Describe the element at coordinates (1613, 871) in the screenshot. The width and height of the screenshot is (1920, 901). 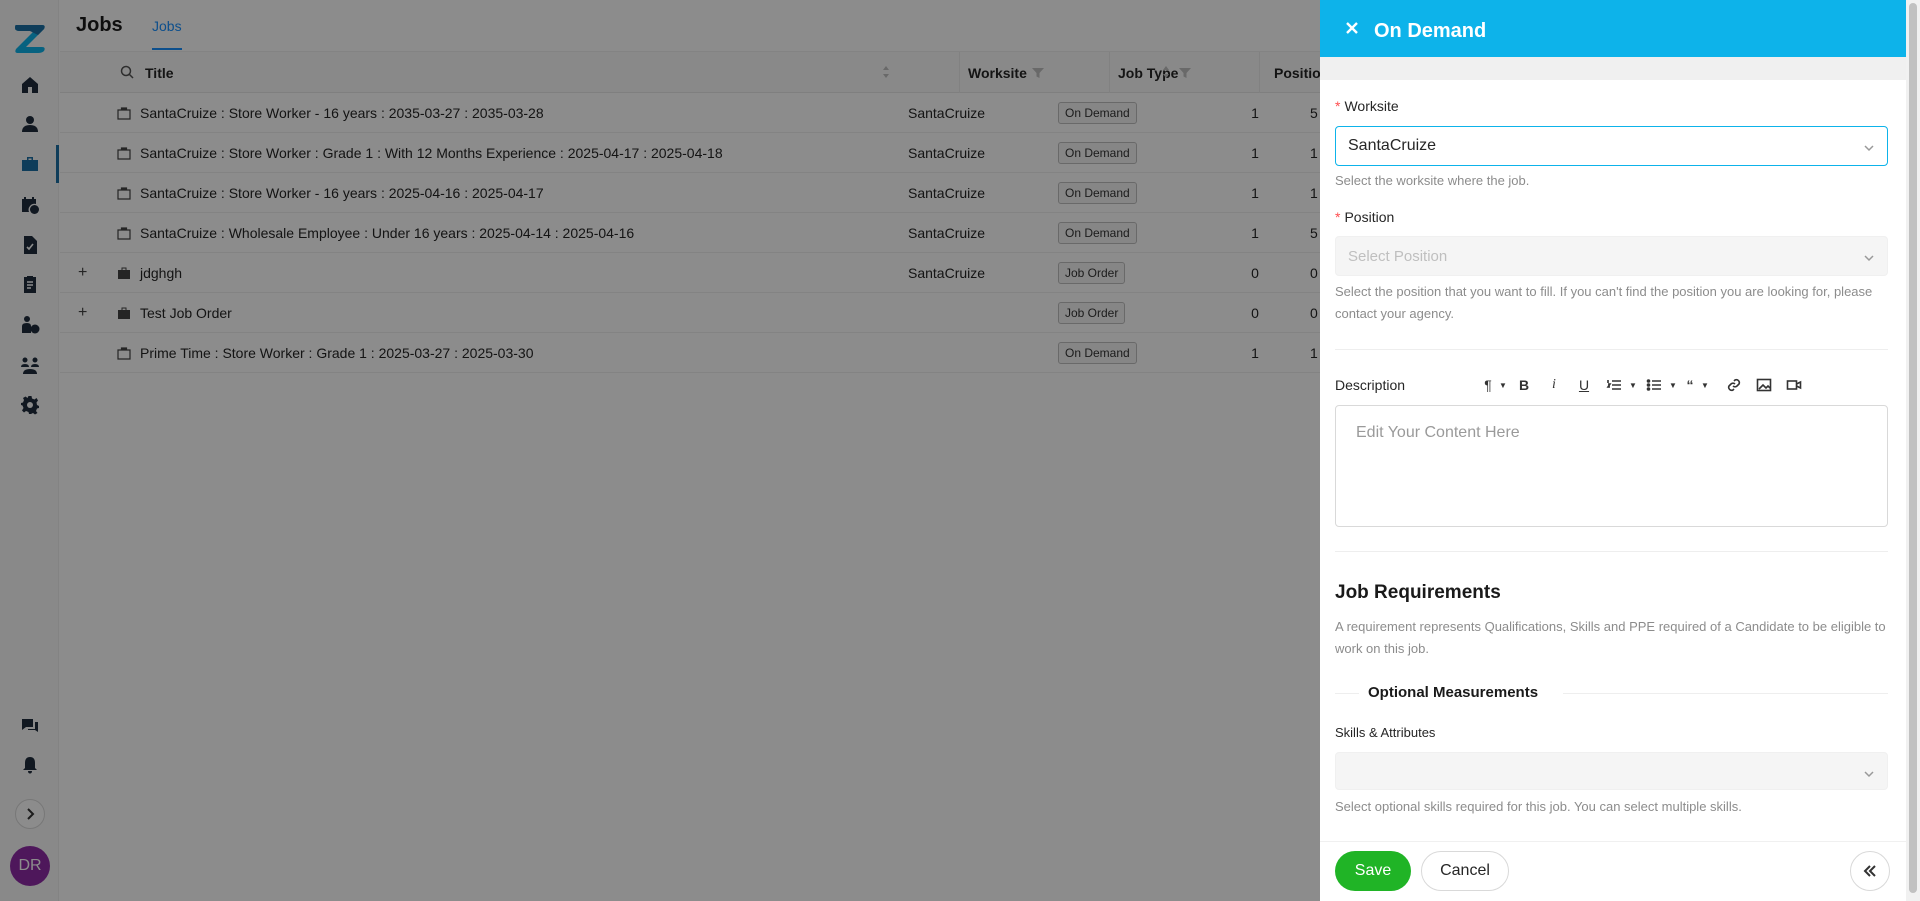
I see `drawer-footer: Save Cancel` at that location.